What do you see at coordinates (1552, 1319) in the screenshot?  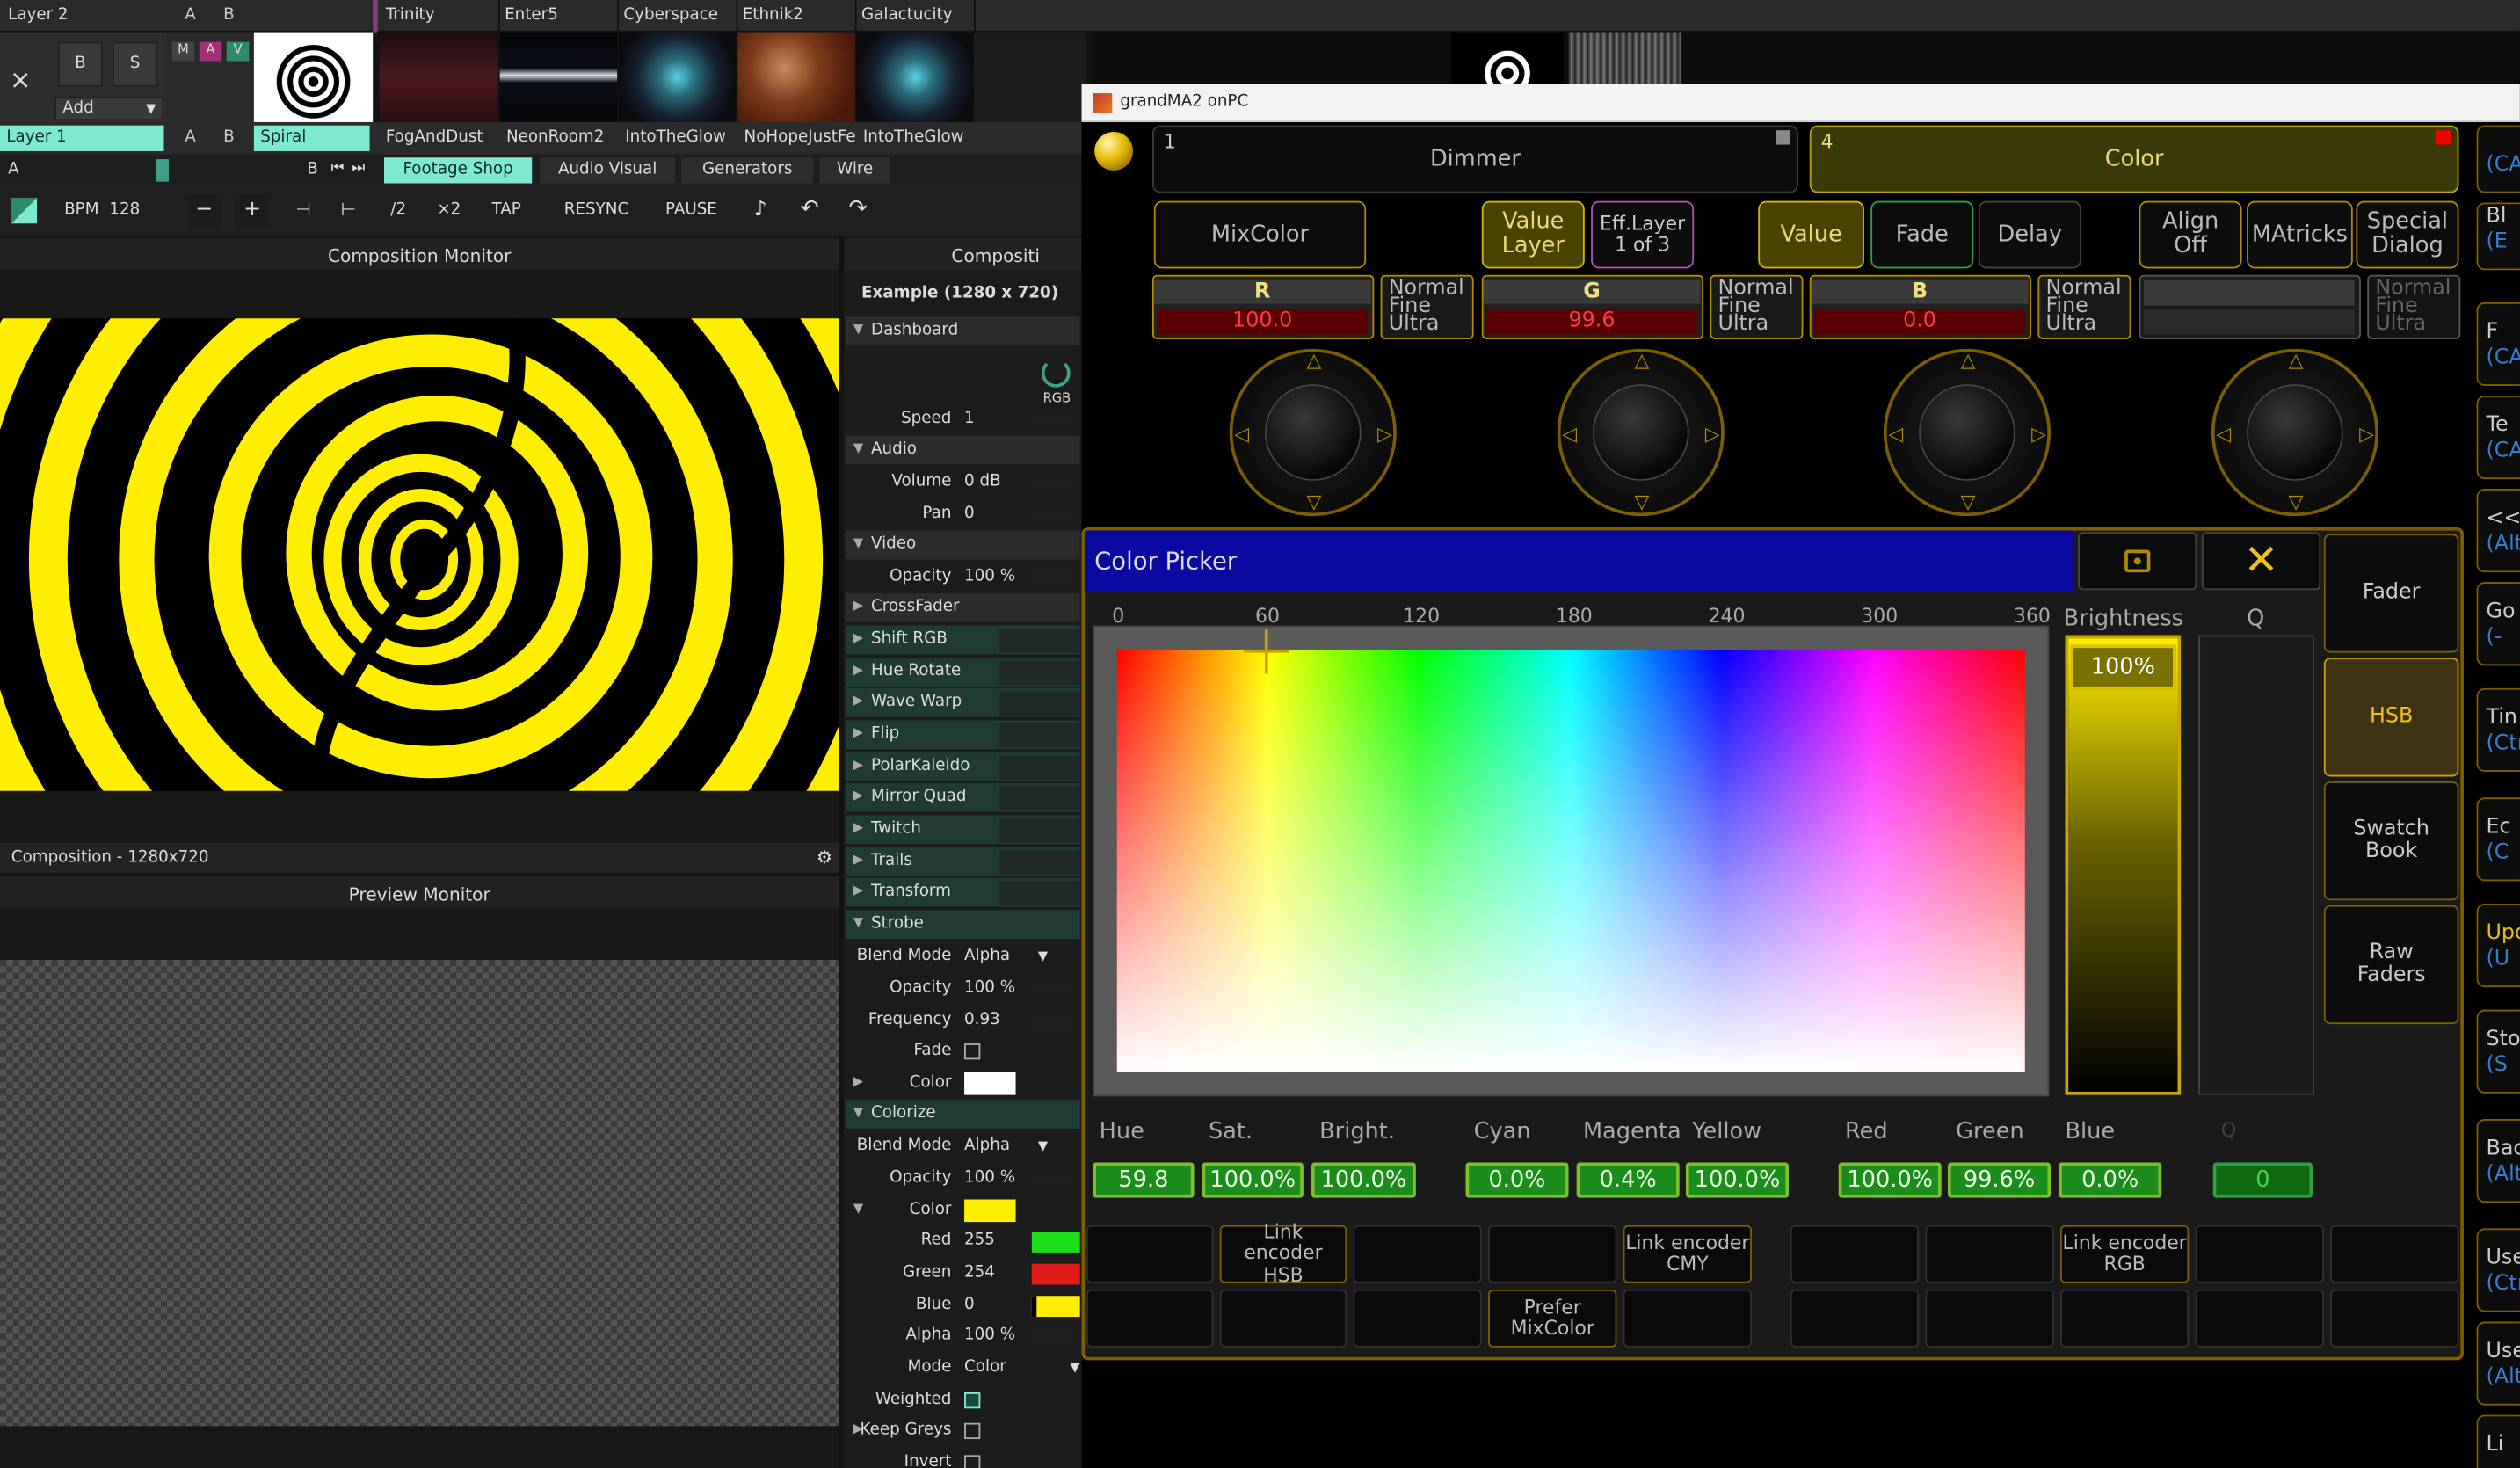 I see `prefer-mixcolor-button: Prefer MixColor` at bounding box center [1552, 1319].